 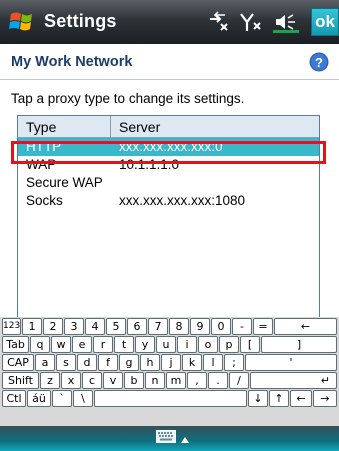 I want to click on page-header: My Work Network ?, so click(x=169, y=62).